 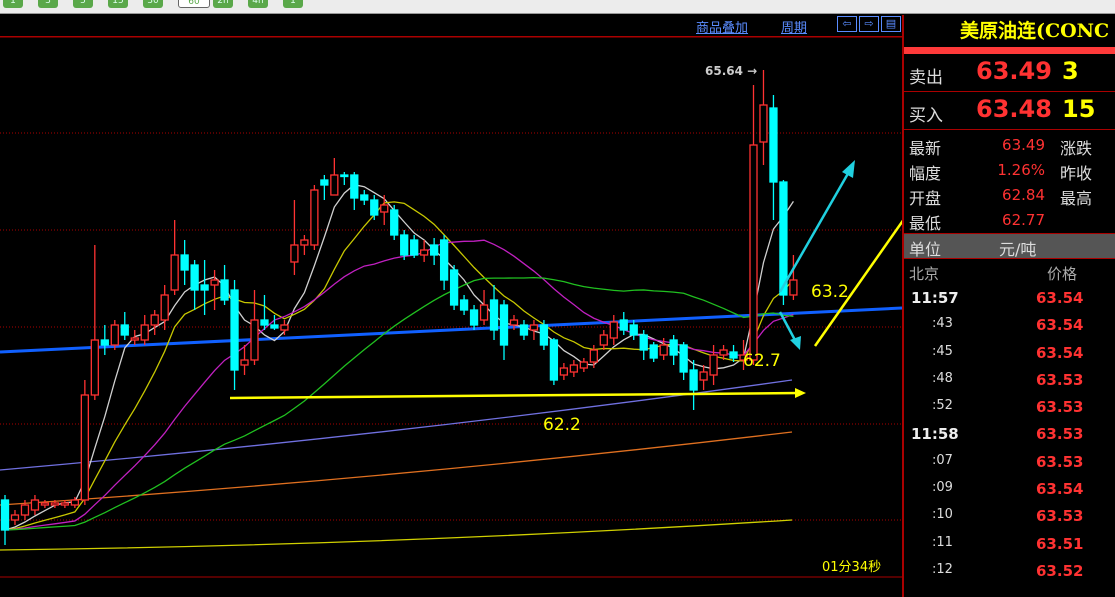 I want to click on layout-icon: ▤, so click(x=891, y=24).